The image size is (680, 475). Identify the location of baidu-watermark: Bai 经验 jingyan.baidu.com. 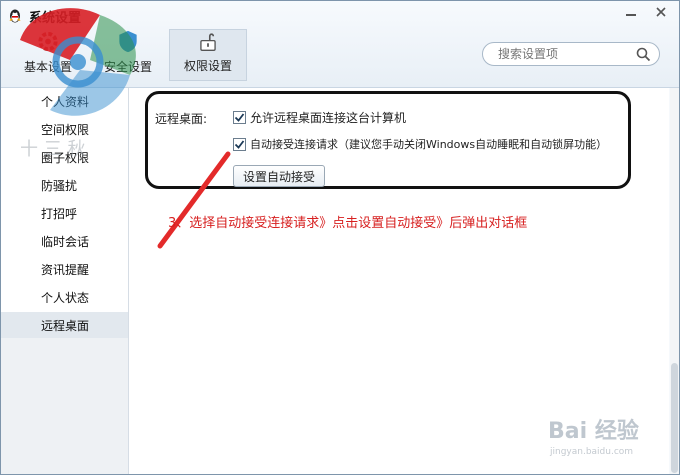
(607, 430).